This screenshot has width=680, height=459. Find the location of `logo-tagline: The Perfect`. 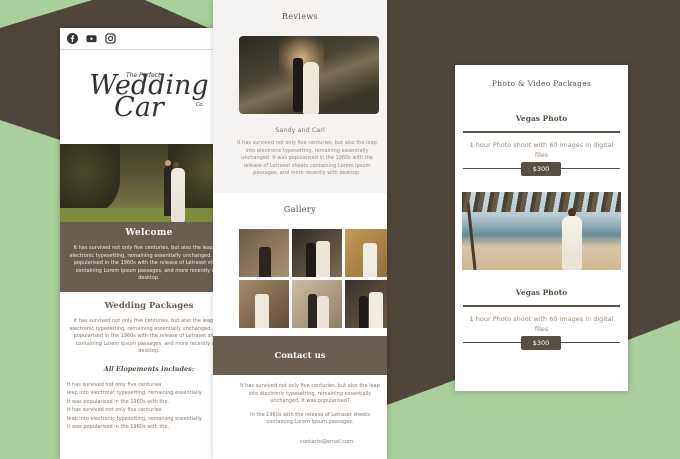

logo-tagline: The Perfect is located at coordinates (143, 75).